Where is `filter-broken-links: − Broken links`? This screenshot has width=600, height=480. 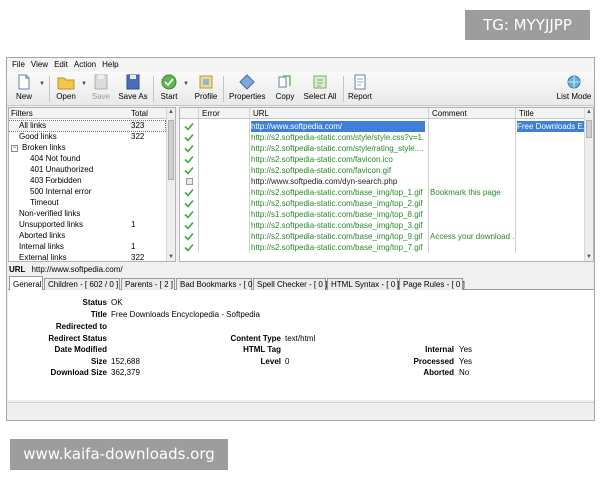
filter-broken-links: − Broken links is located at coordinates (87, 148).